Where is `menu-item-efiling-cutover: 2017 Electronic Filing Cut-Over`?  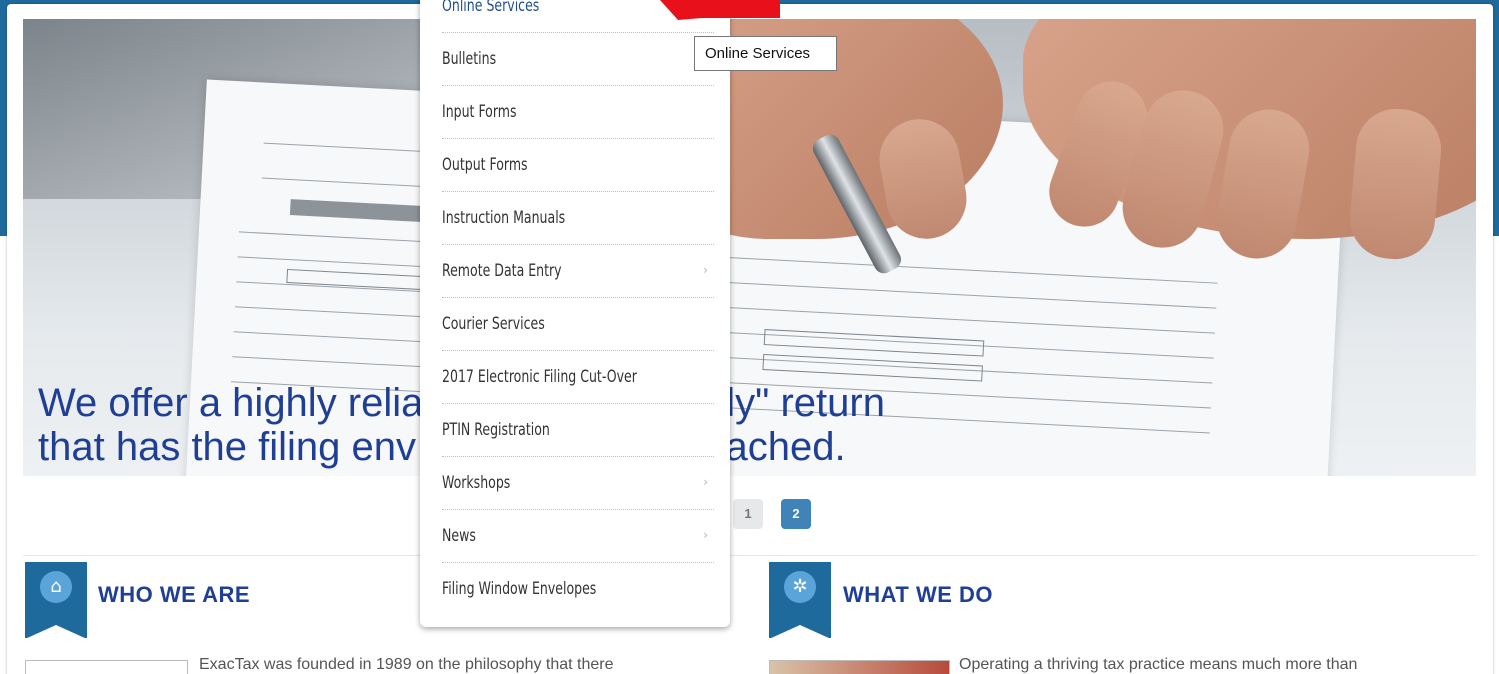 menu-item-efiling-cutover: 2017 Electronic Filing Cut-Over is located at coordinates (578, 377).